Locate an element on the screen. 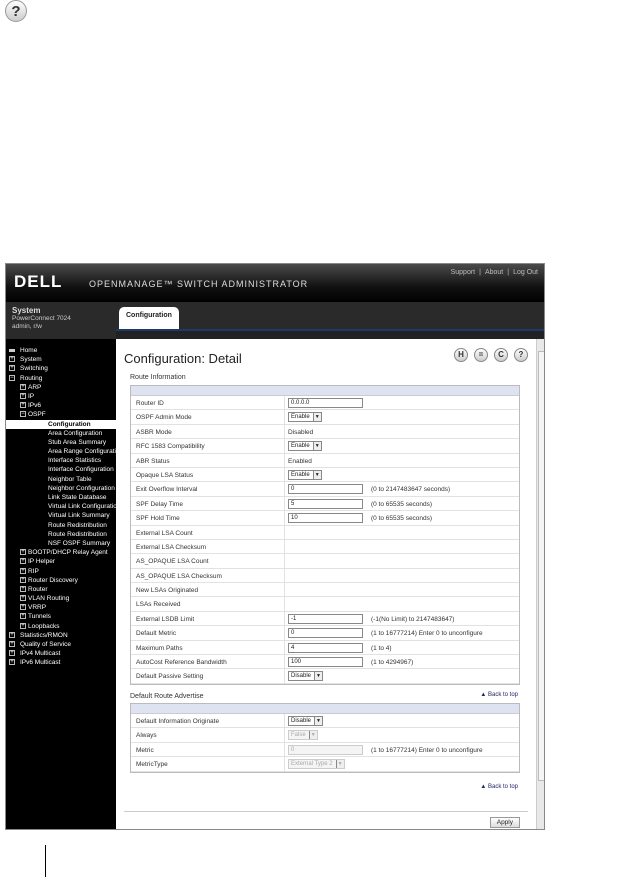  nav-item: + VRRP is located at coordinates (61, 607).